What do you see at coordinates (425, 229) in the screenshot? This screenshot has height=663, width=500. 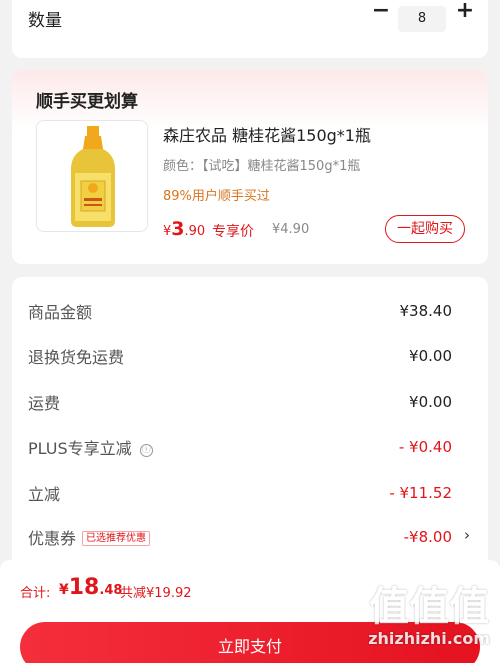 I see `buy-together-button: 一起购买` at bounding box center [425, 229].